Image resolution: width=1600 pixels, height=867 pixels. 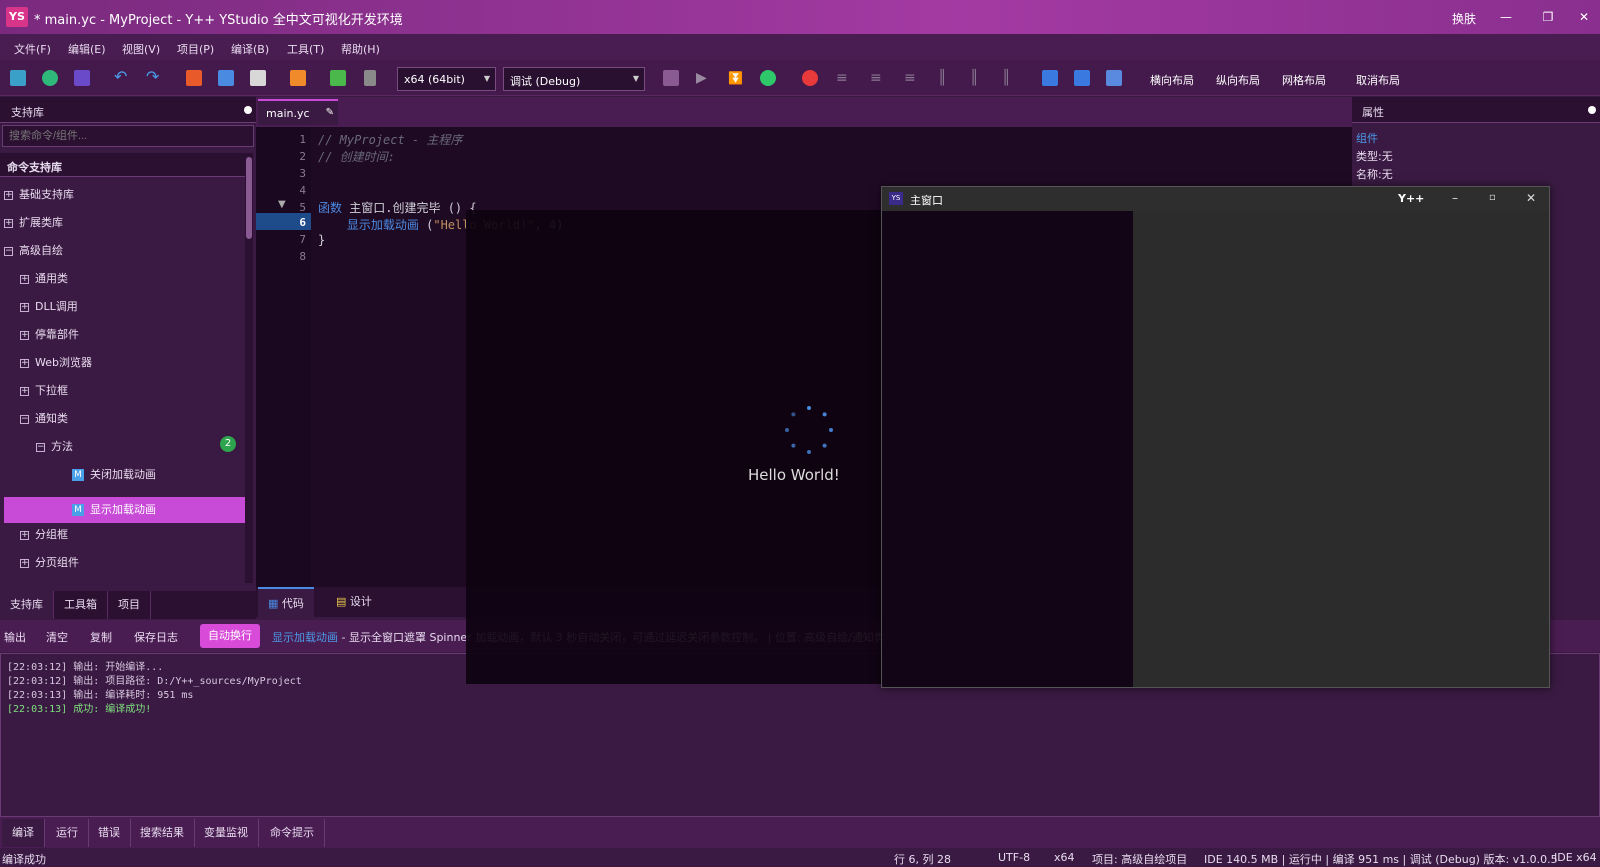 What do you see at coordinates (57, 637) in the screenshot?
I see `clear-button: 清空` at bounding box center [57, 637].